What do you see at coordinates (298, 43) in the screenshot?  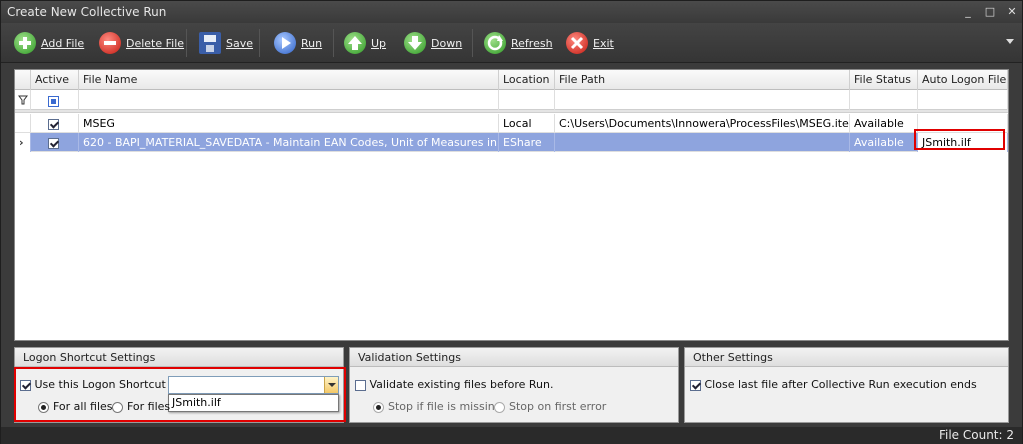 I see `run-button: Run` at bounding box center [298, 43].